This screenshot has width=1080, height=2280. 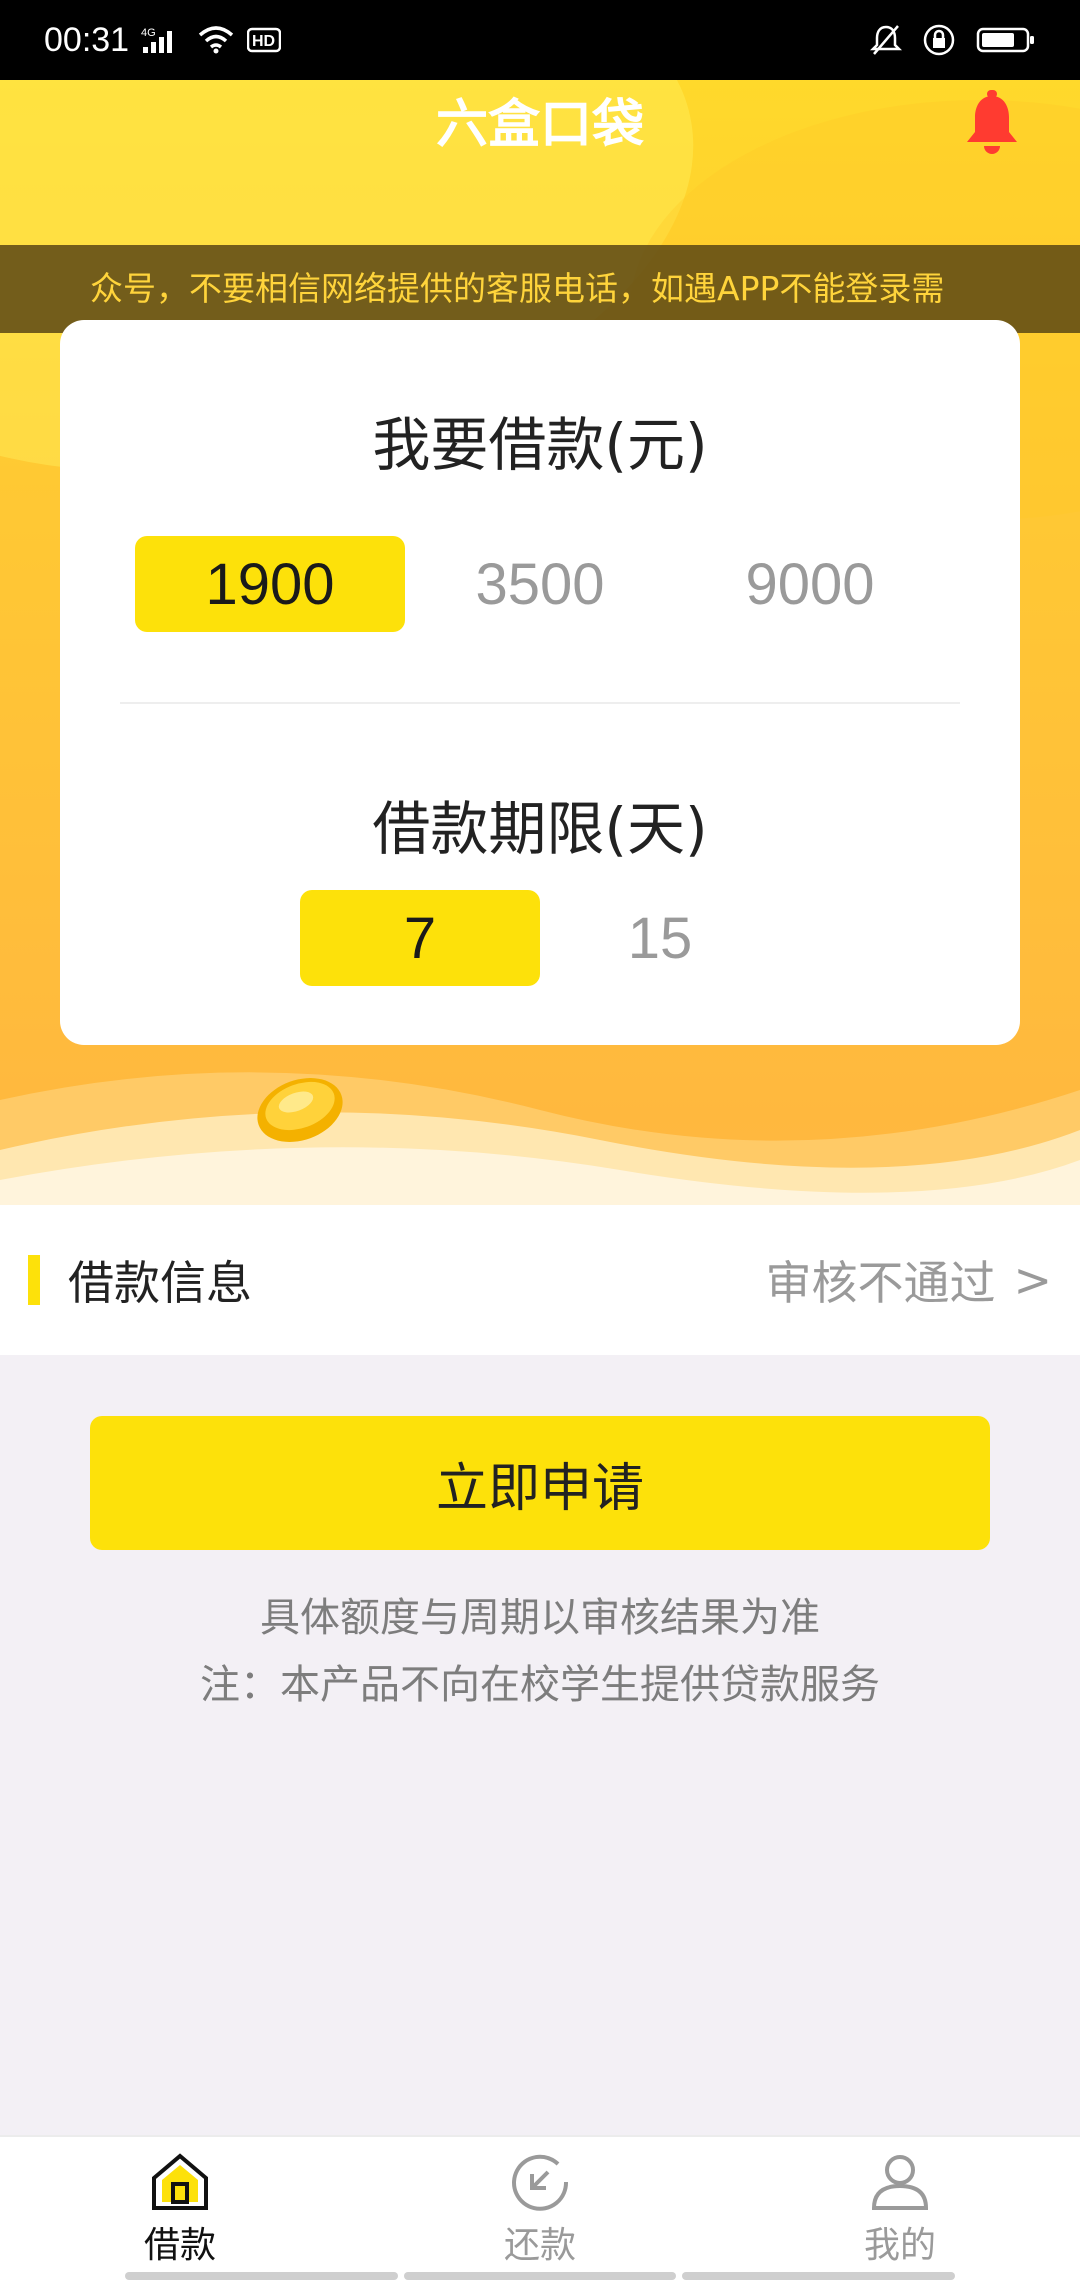 I want to click on term-option-15: 15, so click(x=660, y=938).